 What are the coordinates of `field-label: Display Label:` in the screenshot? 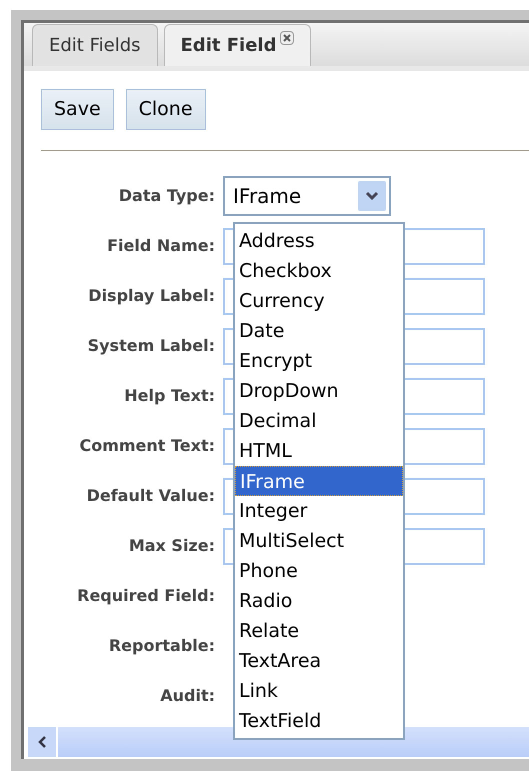 It's located at (151, 296).